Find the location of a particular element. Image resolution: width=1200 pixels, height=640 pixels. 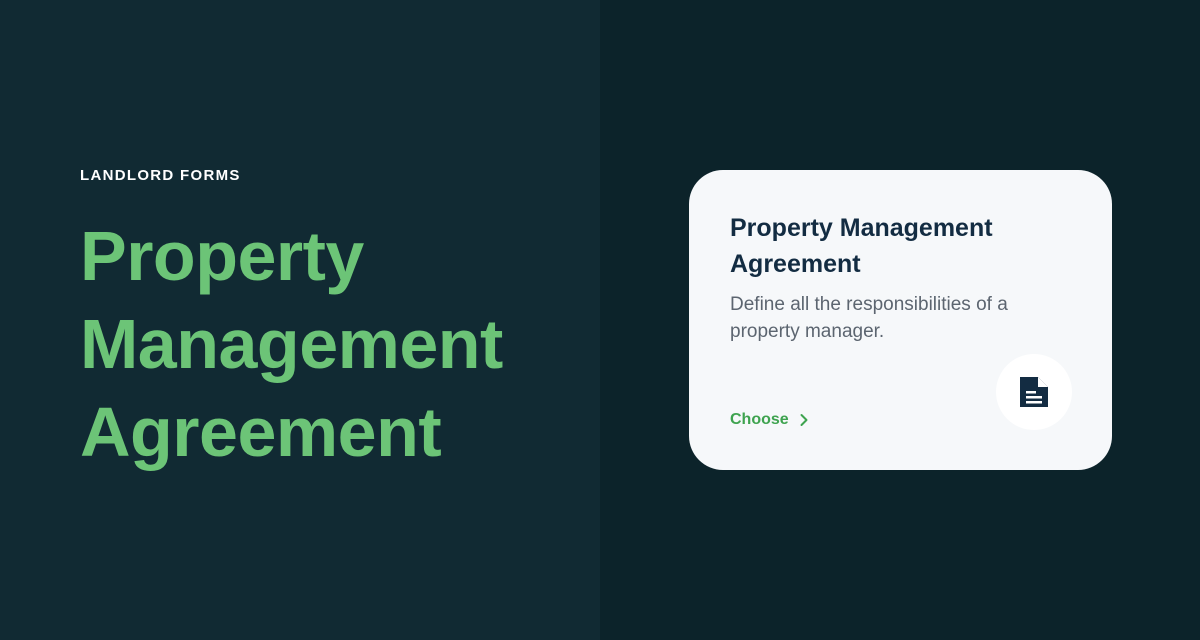

hero-title-line: Agreement is located at coordinates (261, 432).